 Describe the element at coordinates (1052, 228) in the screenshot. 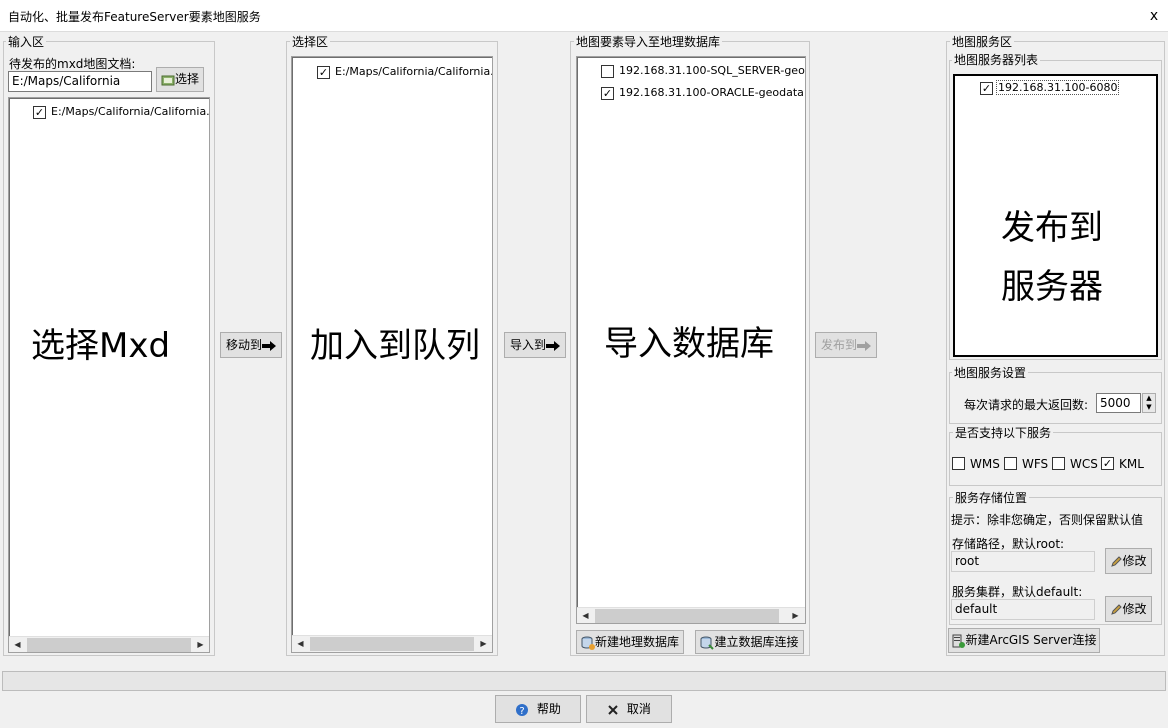

I see `publish-overlay-line1: 发布到` at that location.